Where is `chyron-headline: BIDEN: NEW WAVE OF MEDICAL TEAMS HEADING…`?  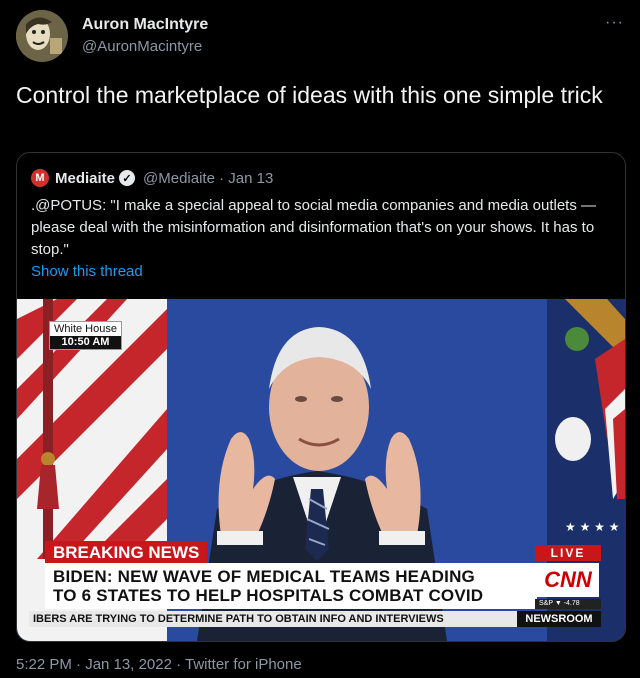 chyron-headline: BIDEN: NEW WAVE OF MEDICAL TEAMS HEADING… is located at coordinates (291, 586).